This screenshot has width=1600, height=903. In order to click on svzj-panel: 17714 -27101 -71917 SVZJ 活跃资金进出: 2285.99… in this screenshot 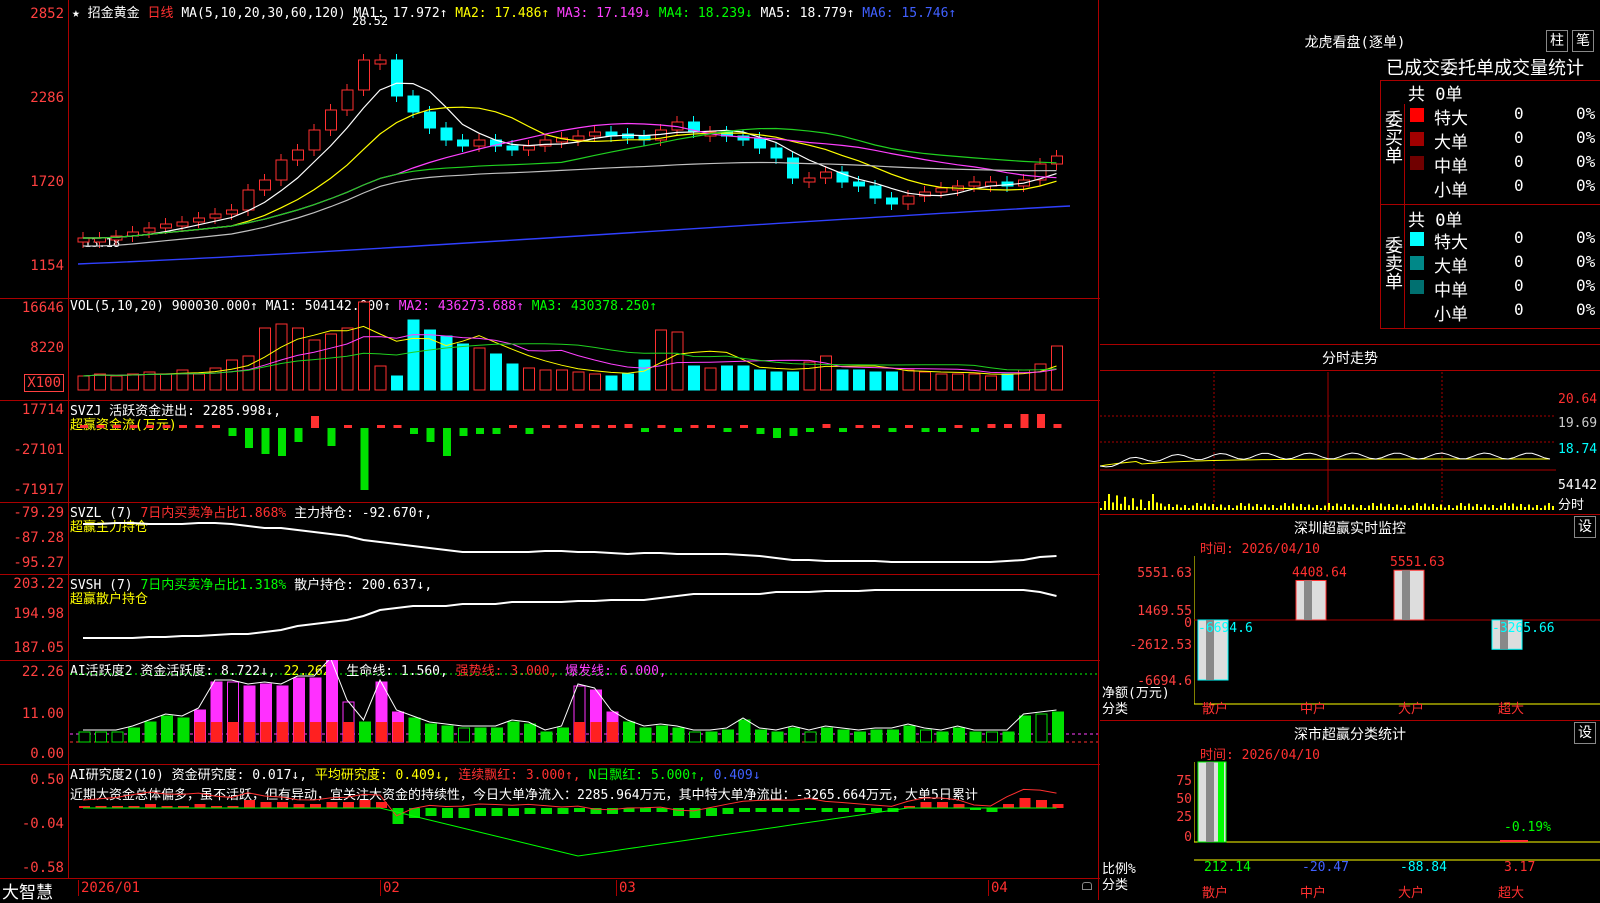, I will do `click(550, 451)`.